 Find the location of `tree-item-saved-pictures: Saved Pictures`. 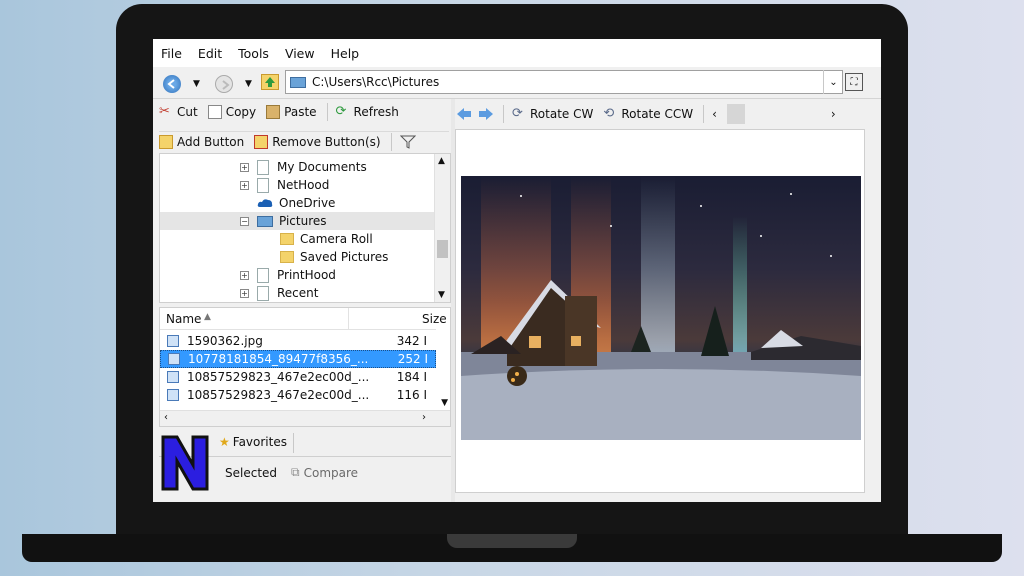

tree-item-saved-pictures: Saved Pictures is located at coordinates (334, 257).